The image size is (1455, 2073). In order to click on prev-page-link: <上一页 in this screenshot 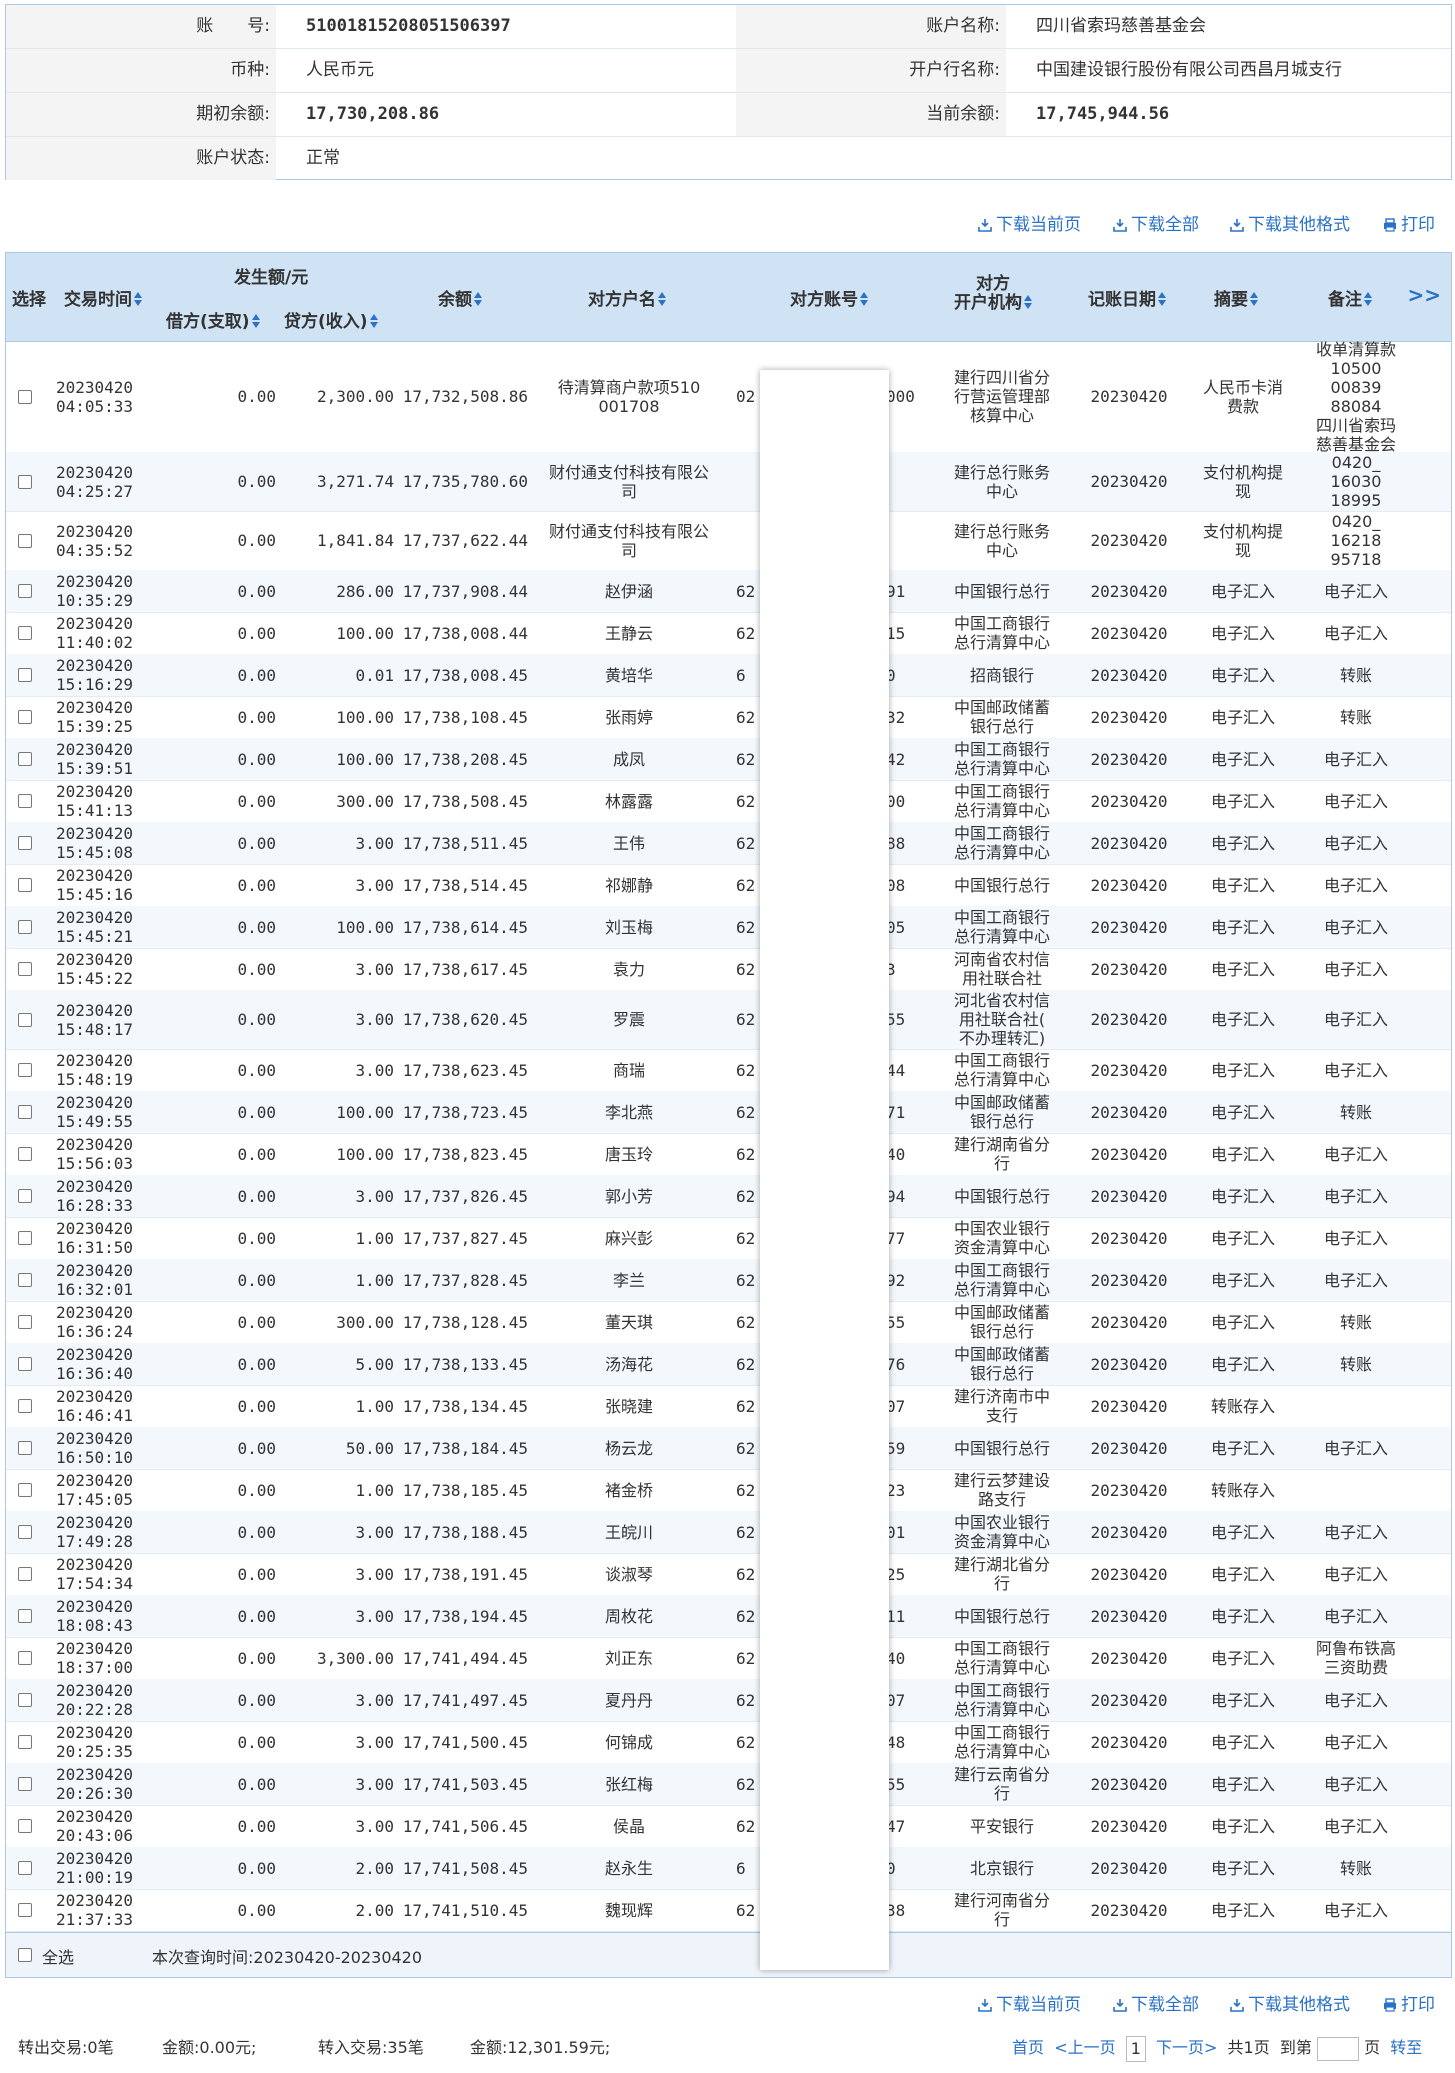, I will do `click(1084, 2047)`.